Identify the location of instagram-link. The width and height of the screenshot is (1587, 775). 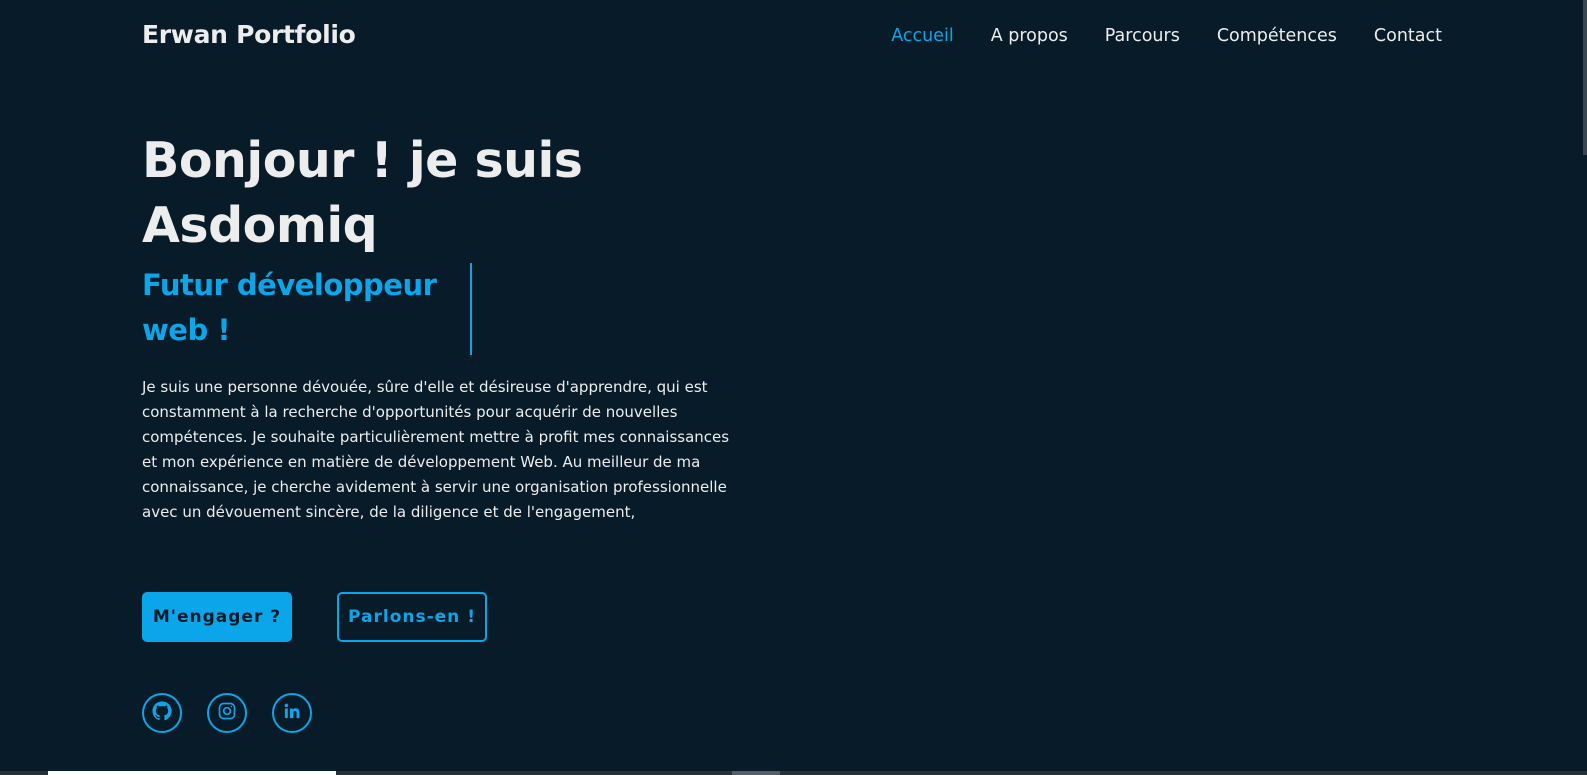
(227, 713).